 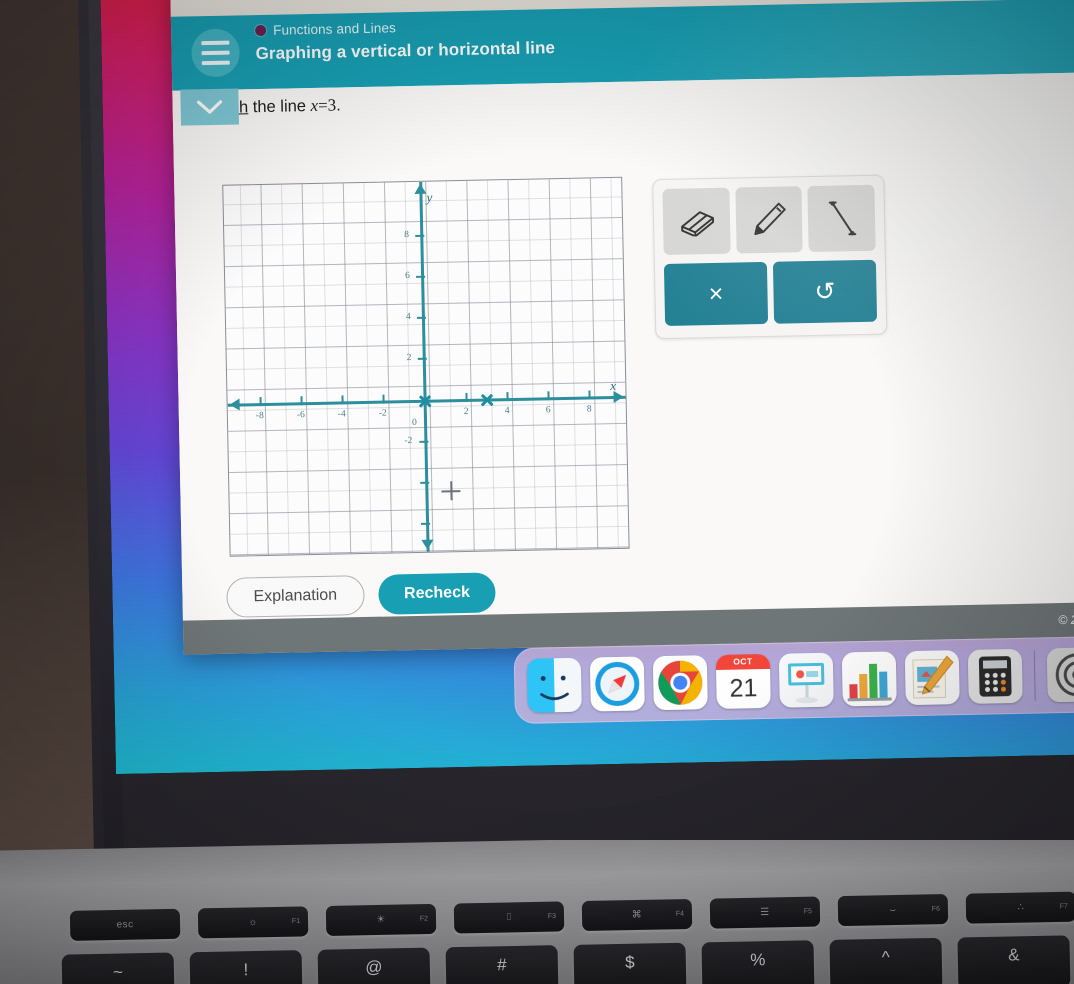 I want to click on coordinate-plane: x y -8 -6 -4 -2 2 4 6 8 8 6 4 2 -2 0, so click(x=426, y=366).